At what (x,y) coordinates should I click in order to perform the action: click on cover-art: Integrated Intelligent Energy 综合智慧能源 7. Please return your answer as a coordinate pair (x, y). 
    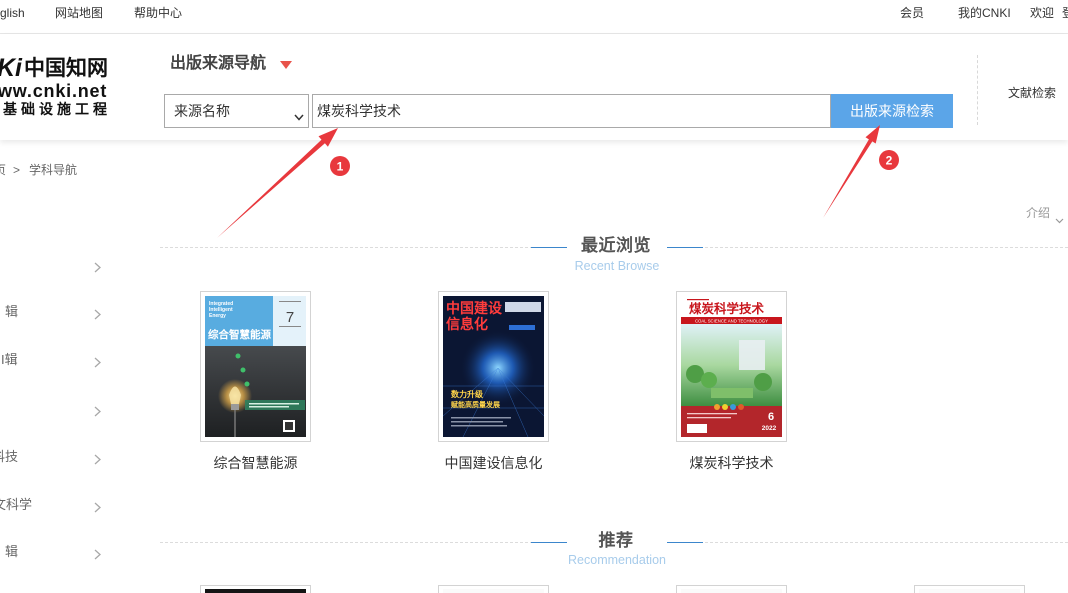
    Looking at the image, I should click on (255, 366).